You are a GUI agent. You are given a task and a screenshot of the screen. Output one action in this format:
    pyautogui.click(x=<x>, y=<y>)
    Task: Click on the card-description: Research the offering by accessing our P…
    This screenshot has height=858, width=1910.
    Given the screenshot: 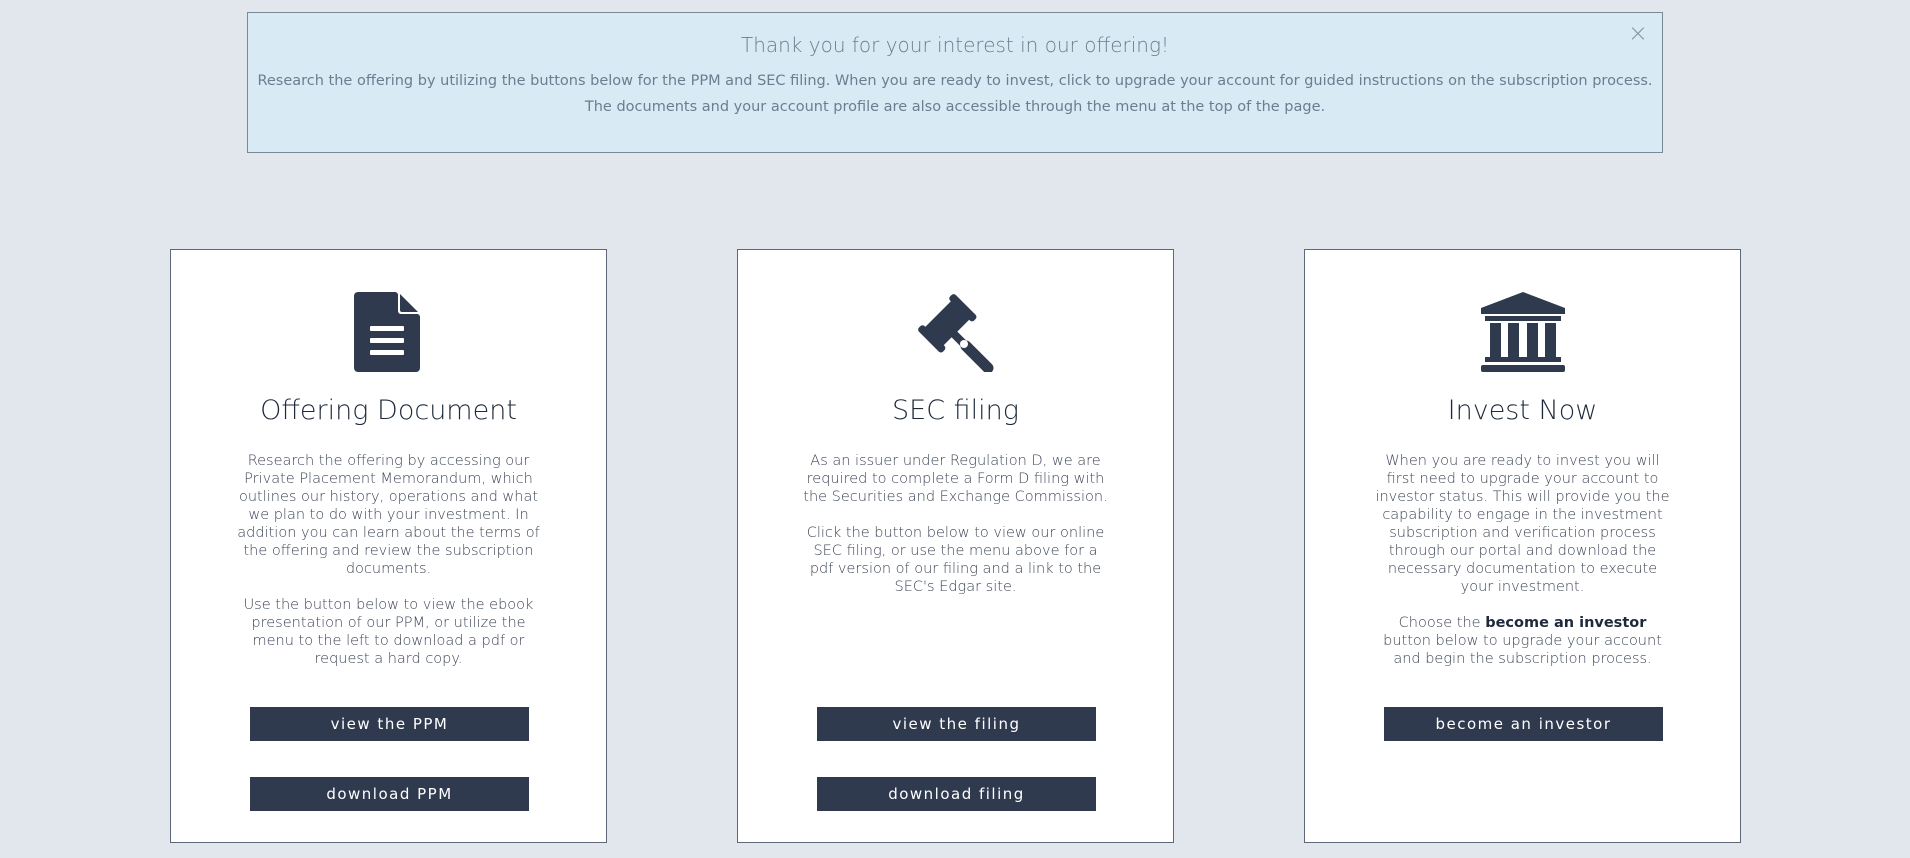 What is the action you would take?
    pyautogui.click(x=388, y=569)
    